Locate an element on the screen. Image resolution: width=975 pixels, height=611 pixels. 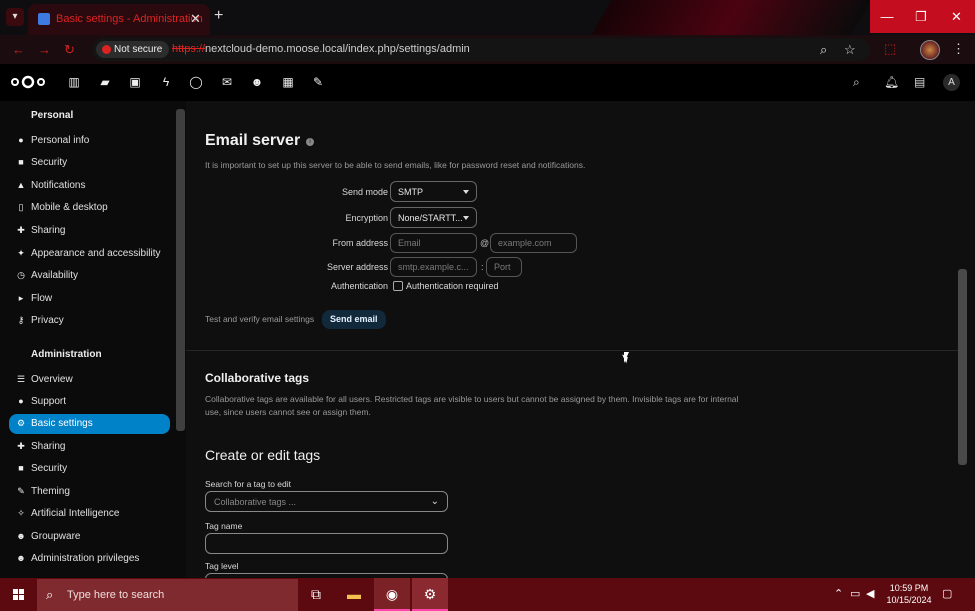
taskbar-clock: 10:59 PM 10/15/2024 is located at coordinates (909, 594).